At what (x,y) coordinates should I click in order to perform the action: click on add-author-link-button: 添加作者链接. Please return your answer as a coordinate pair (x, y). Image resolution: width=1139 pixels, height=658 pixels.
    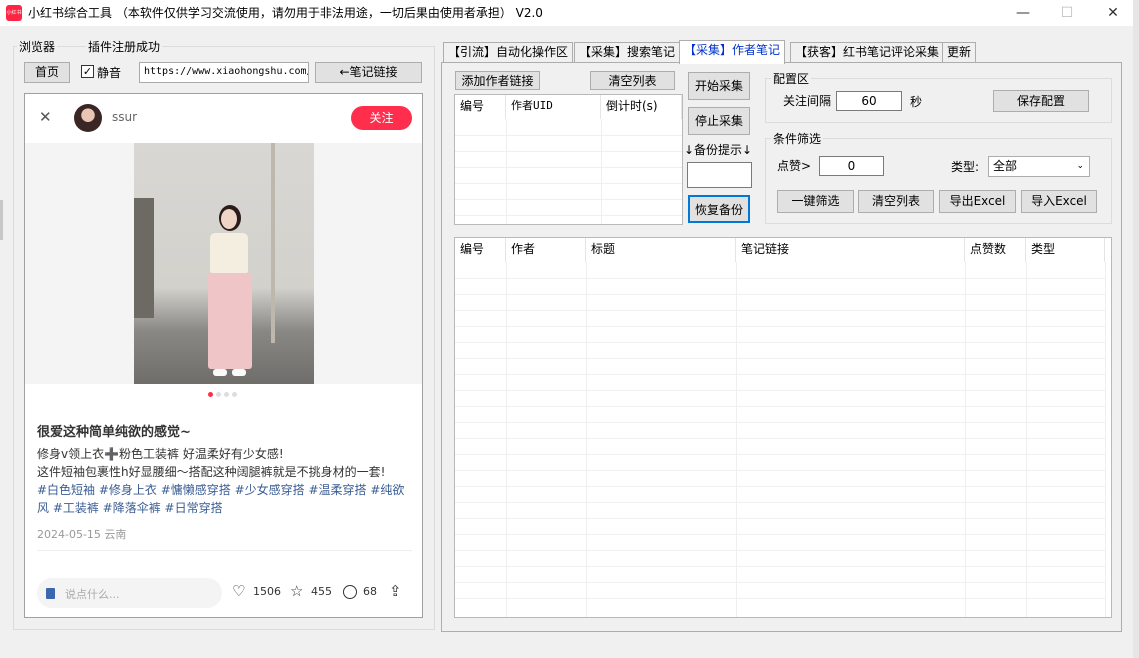
    Looking at the image, I should click on (497, 80).